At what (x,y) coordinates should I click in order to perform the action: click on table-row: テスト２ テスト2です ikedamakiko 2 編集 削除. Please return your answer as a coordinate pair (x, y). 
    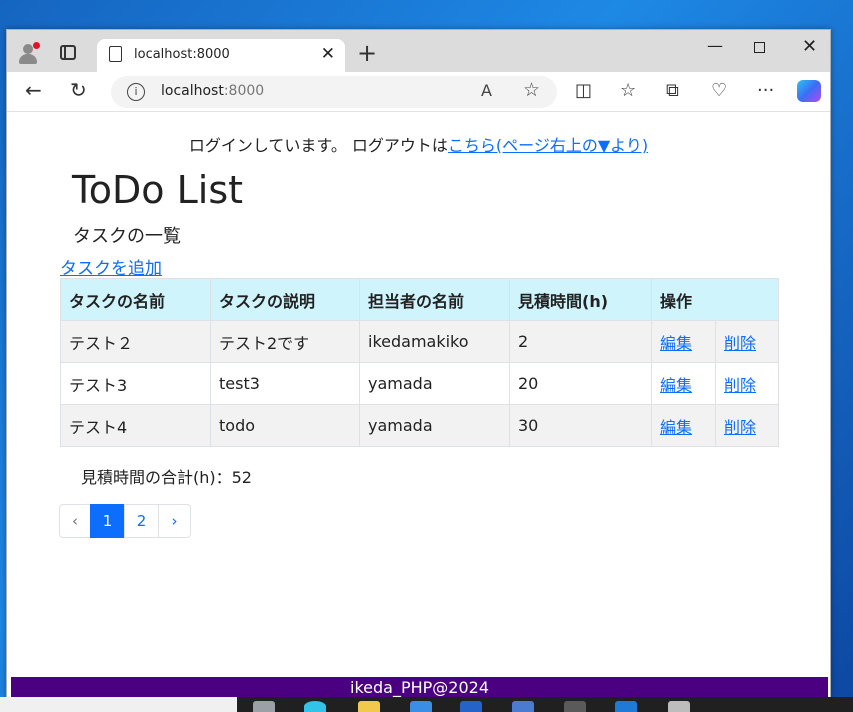
    Looking at the image, I should click on (419, 341).